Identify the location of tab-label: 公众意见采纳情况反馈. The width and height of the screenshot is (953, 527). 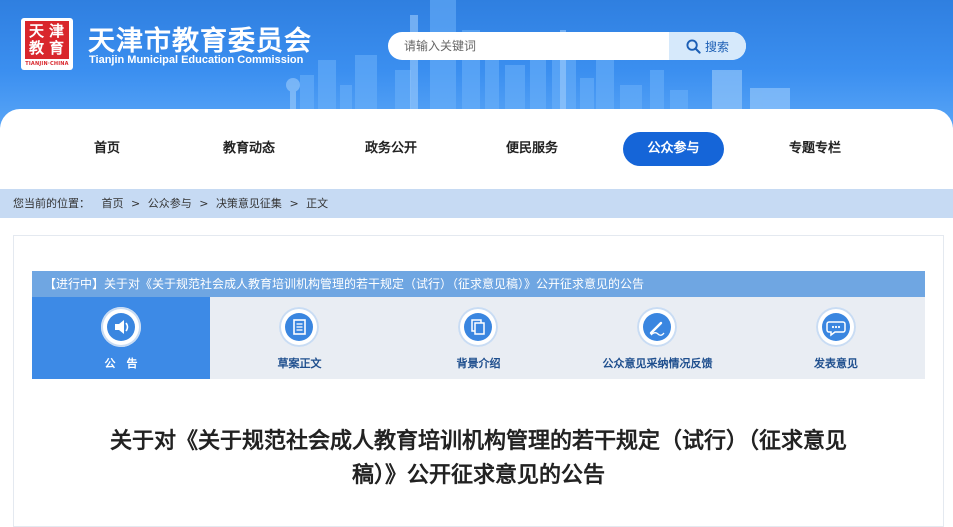
(657, 363).